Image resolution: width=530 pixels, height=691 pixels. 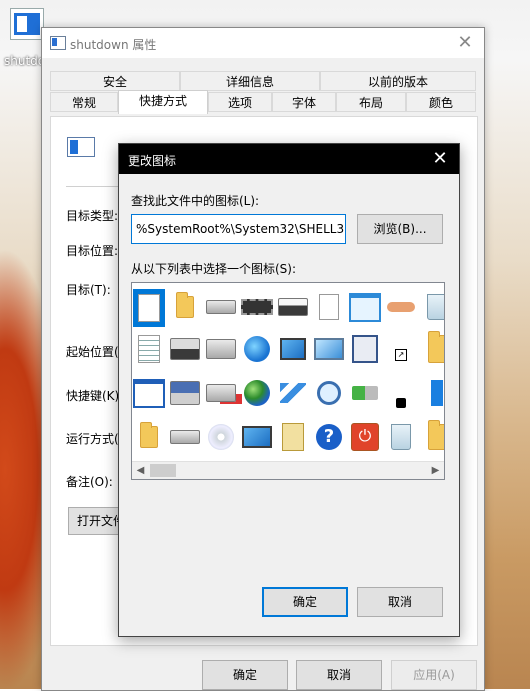 What do you see at coordinates (400, 602) in the screenshot?
I see `dialog-cancel-button: 取消` at bounding box center [400, 602].